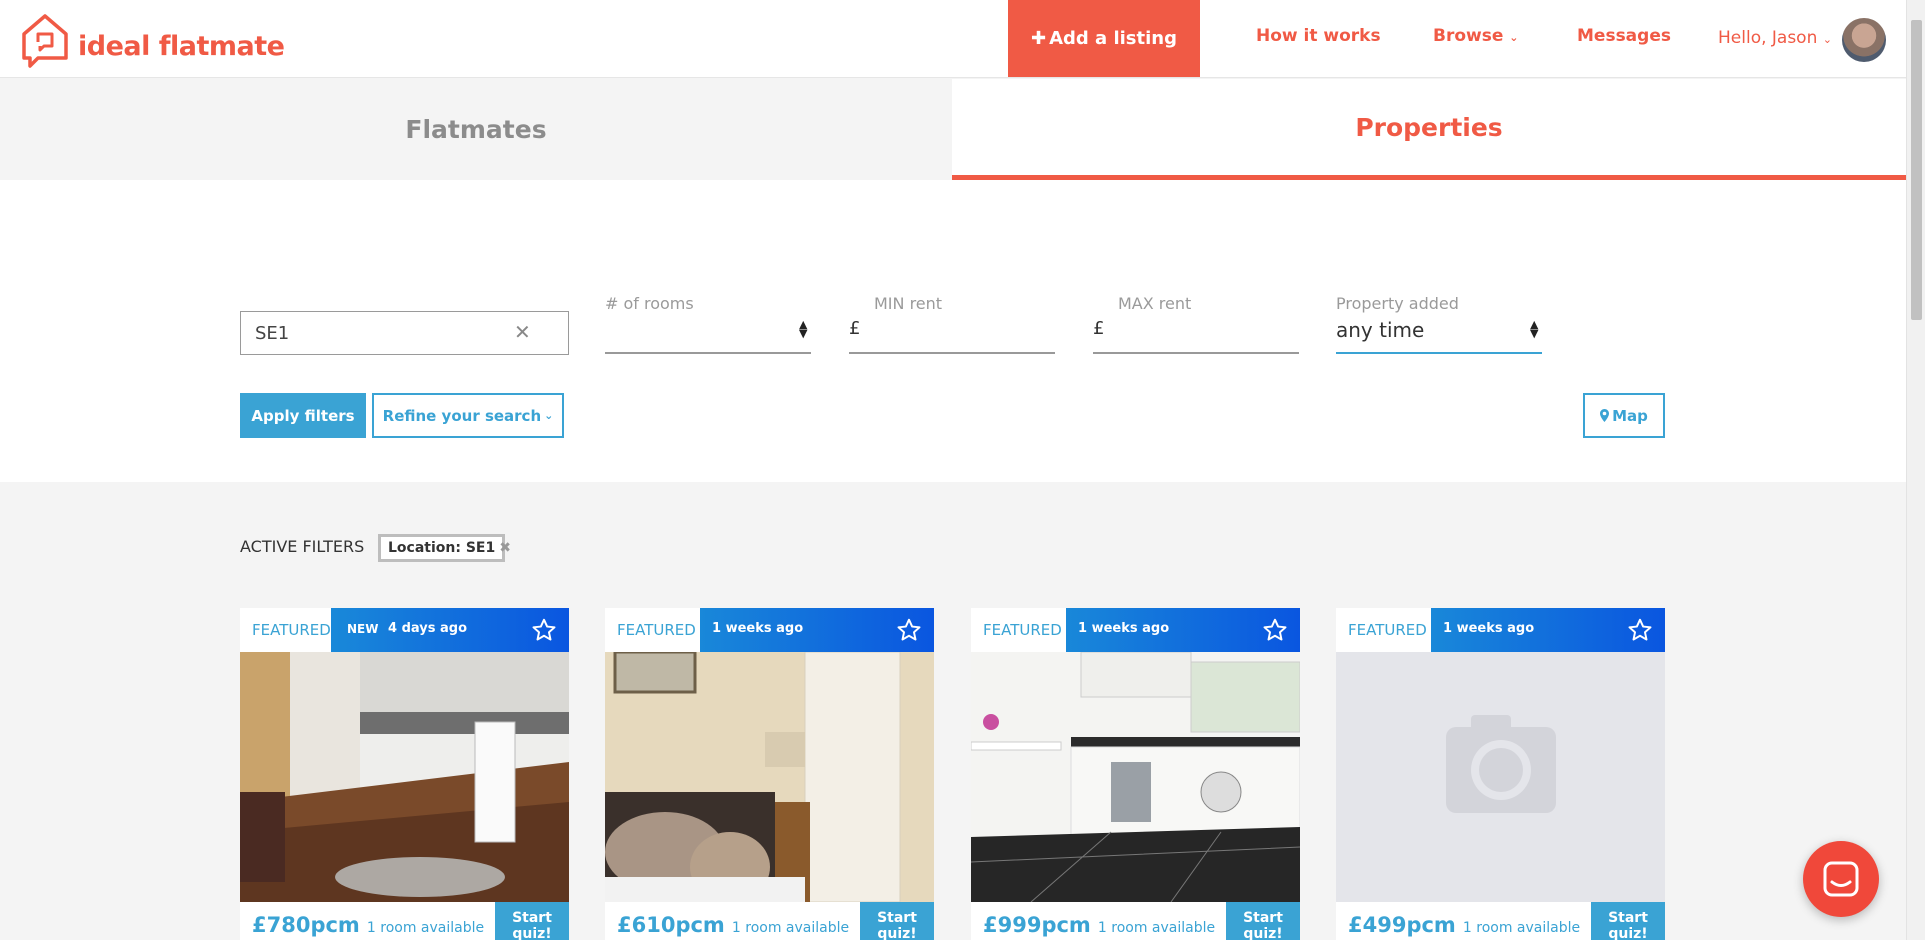 This screenshot has height=940, width=1925. Describe the element at coordinates (522, 332) in the screenshot. I see `clear-location-icon: ✕` at that location.